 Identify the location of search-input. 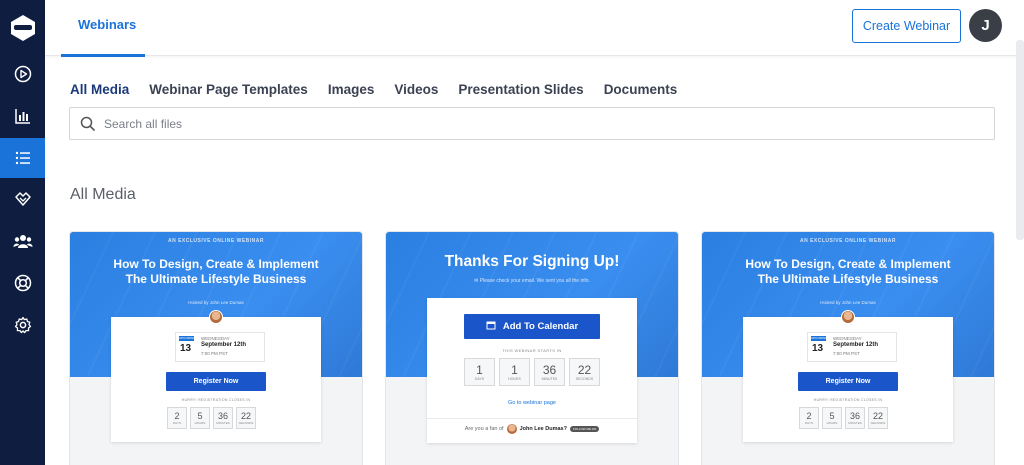
(544, 123).